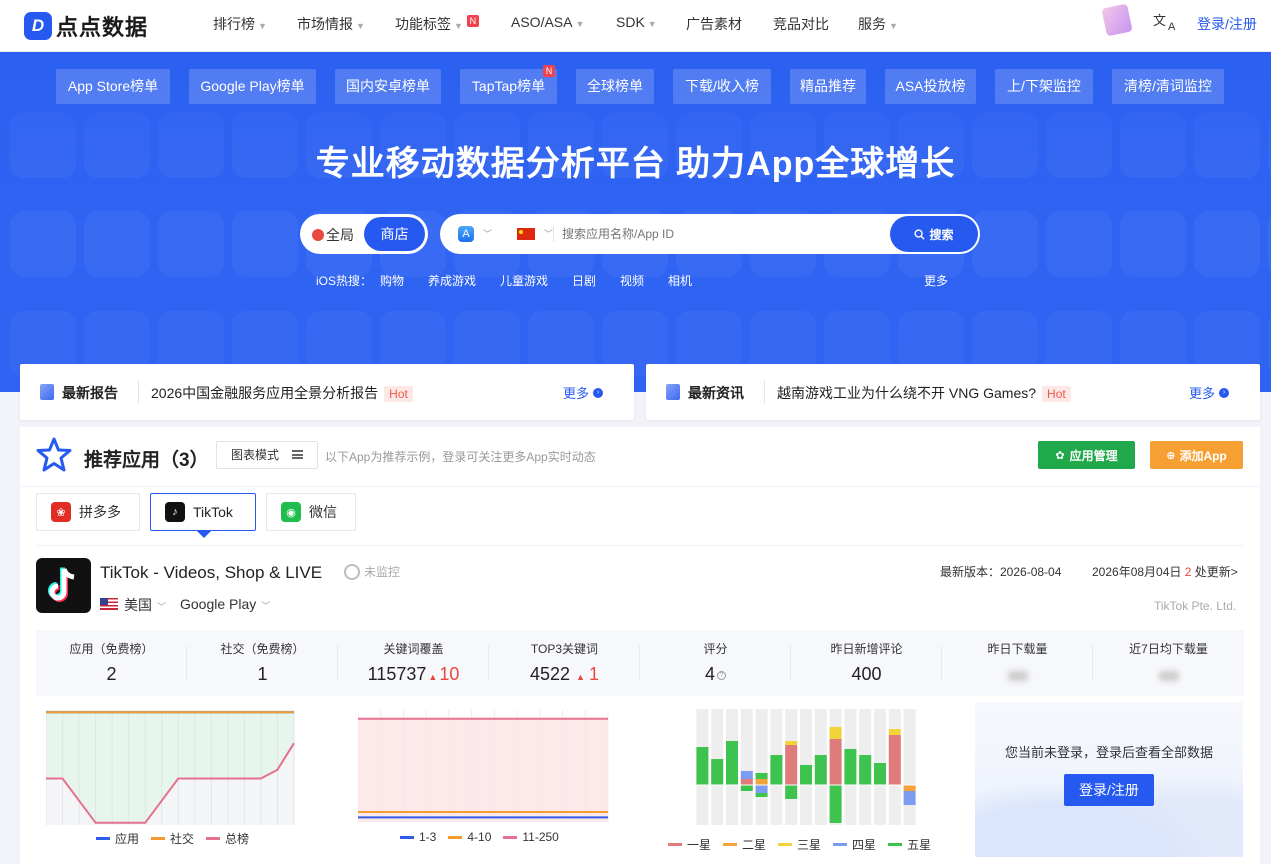  I want to click on nav-item-aso-asa: ASO/ASA ▼, so click(547, 22).